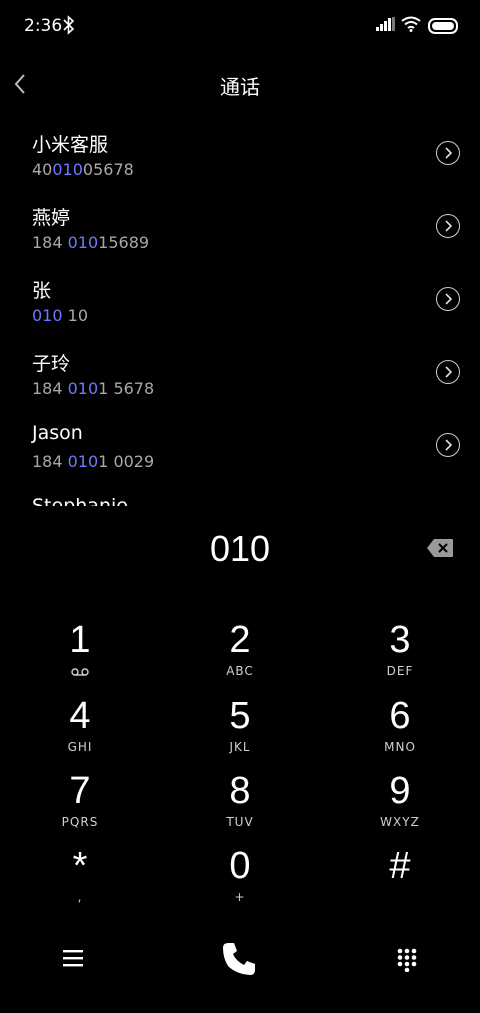 This screenshot has height=1013, width=480. I want to click on backspace-icon, so click(440, 548).